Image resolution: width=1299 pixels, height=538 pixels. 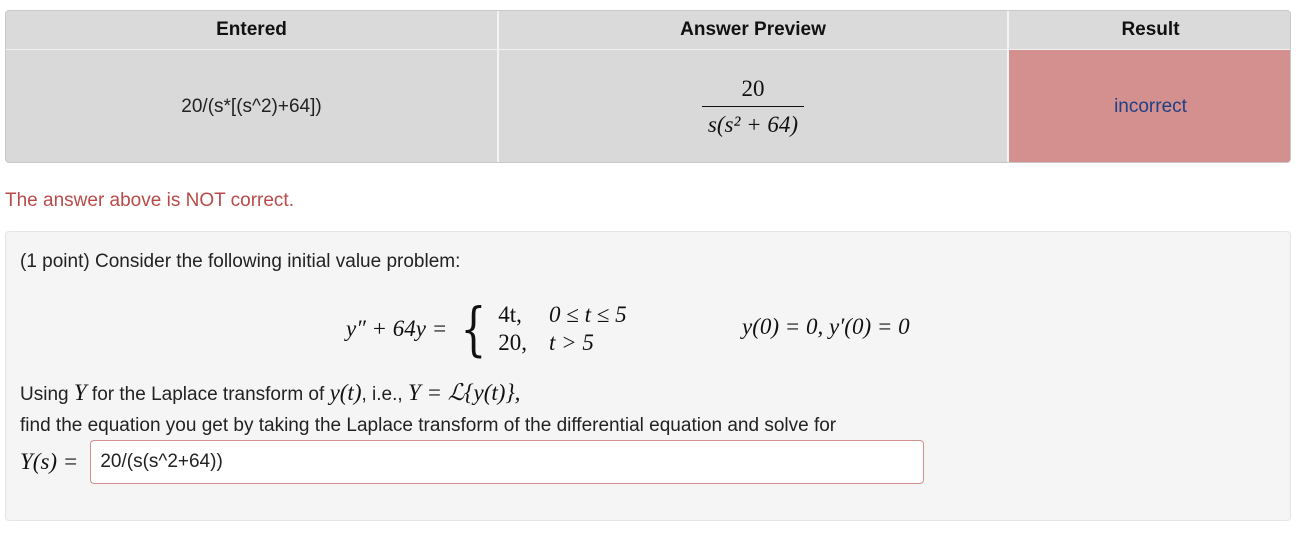 What do you see at coordinates (384, 394) in the screenshot?
I see `instruction-text: , i.e.,` at bounding box center [384, 394].